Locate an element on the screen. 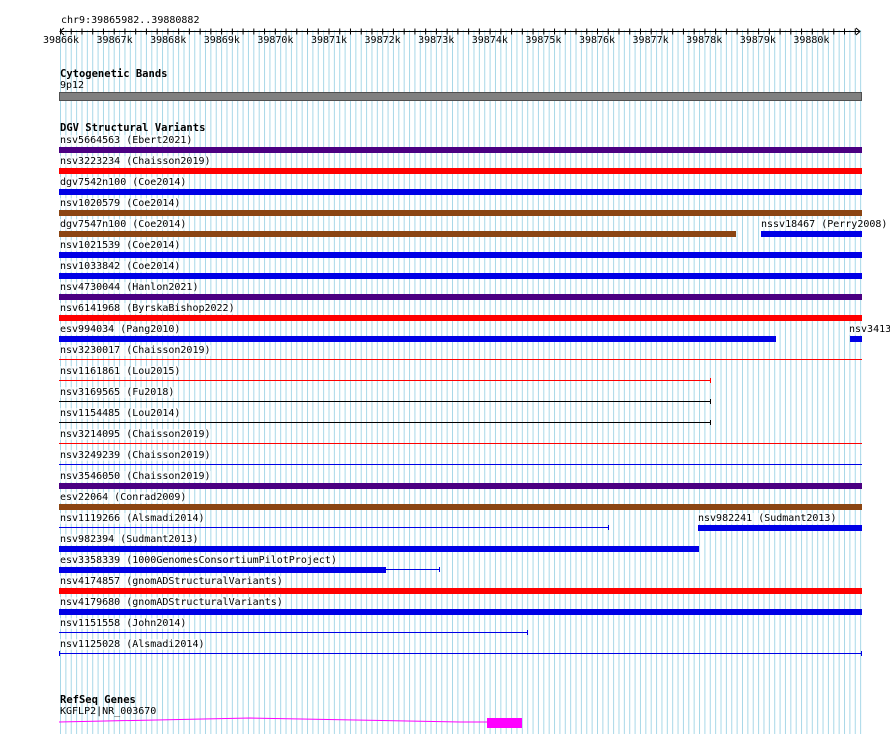  cytoband-9p12 is located at coordinates (460, 96).